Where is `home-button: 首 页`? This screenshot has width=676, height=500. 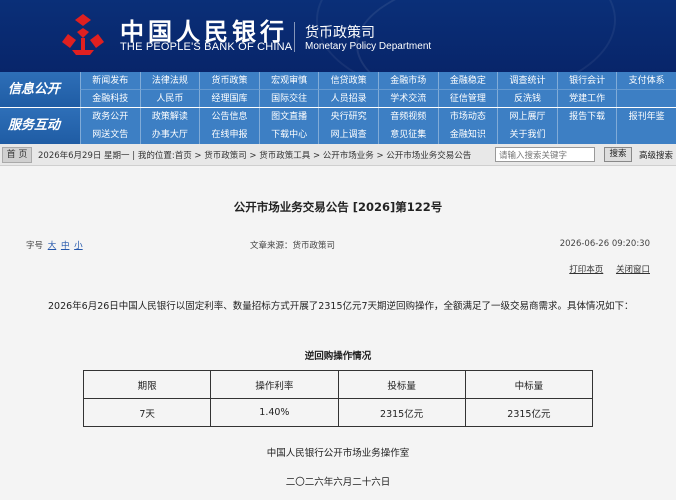
home-button: 首 页 is located at coordinates (17, 155).